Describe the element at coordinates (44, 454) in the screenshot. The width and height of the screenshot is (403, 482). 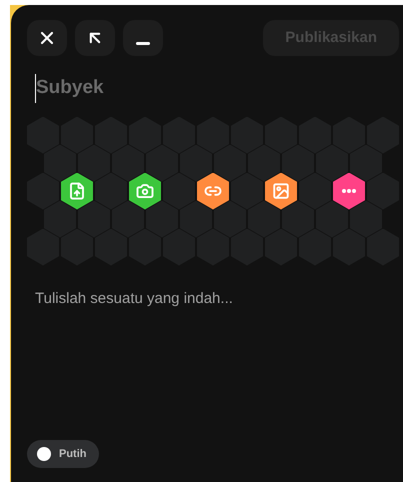
I see `toggle-knob` at that location.